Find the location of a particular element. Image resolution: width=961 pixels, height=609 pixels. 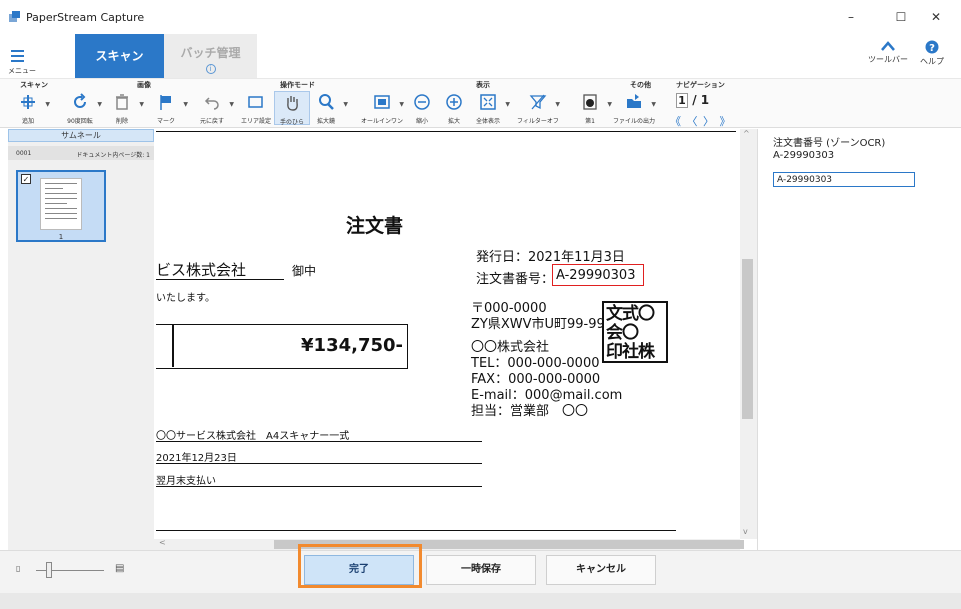

scroll-down-arrow: v is located at coordinates (745, 531).